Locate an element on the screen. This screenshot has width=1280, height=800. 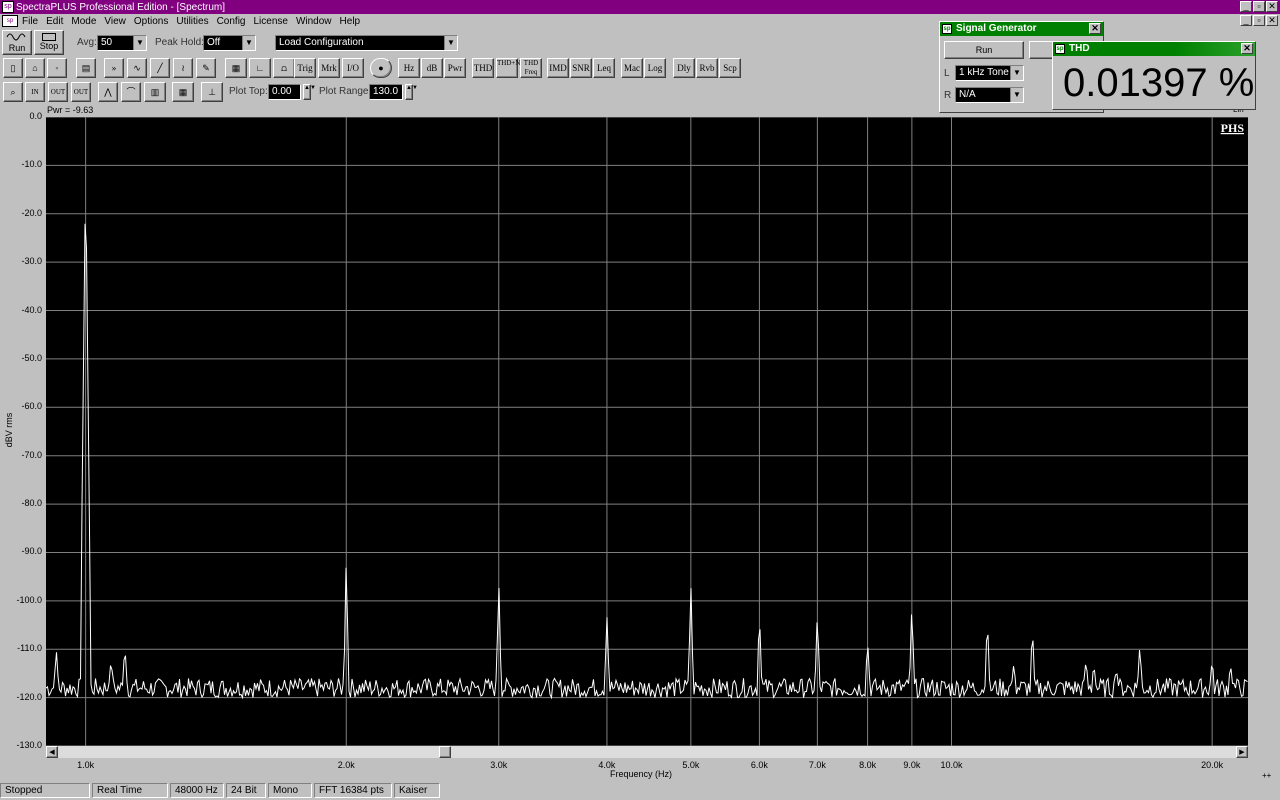
imd-button: IMD is located at coordinates (558, 68).